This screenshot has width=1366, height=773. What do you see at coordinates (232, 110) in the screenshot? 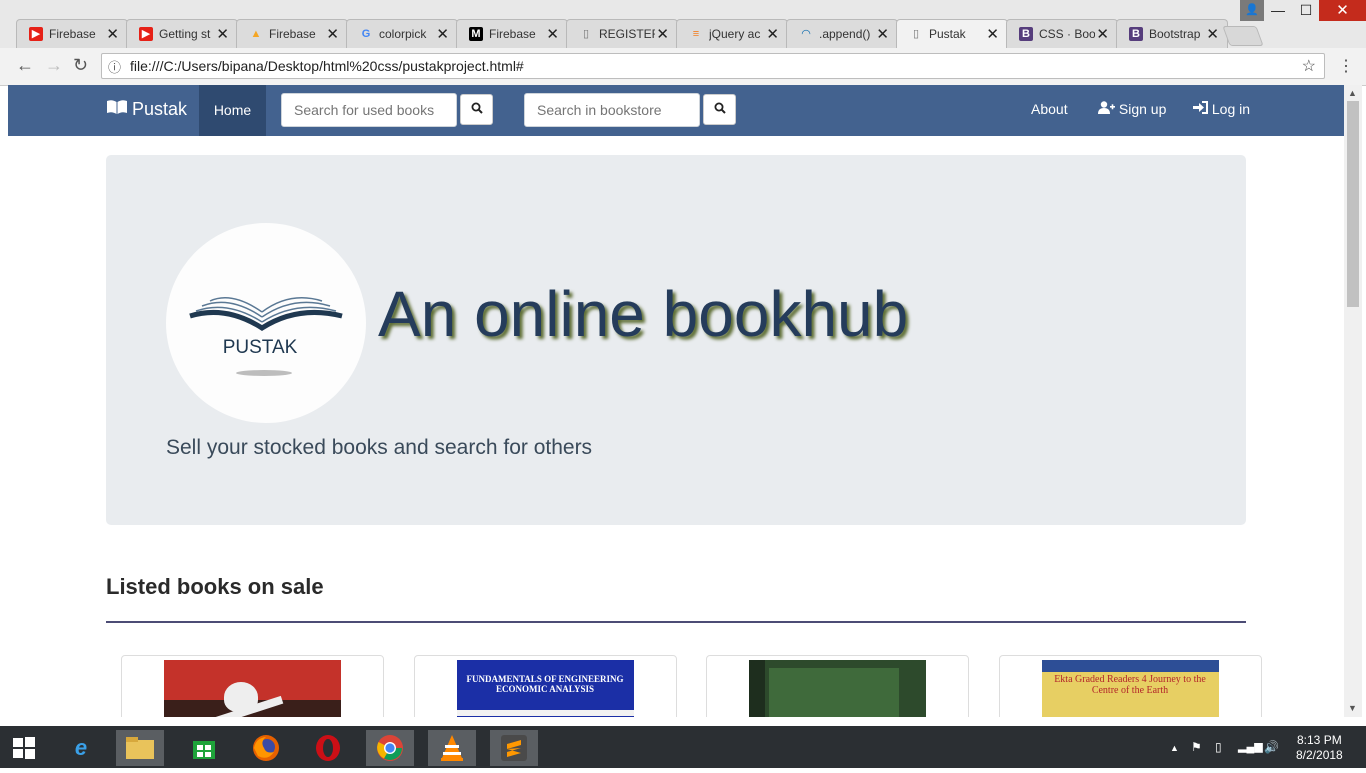
I see `nav-home-link: Home` at bounding box center [232, 110].